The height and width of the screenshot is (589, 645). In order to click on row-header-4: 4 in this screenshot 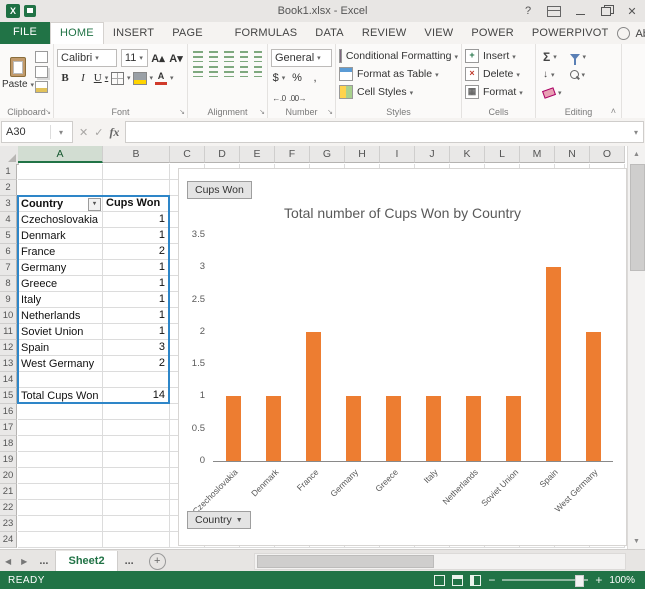, I will do `click(8, 220)`.